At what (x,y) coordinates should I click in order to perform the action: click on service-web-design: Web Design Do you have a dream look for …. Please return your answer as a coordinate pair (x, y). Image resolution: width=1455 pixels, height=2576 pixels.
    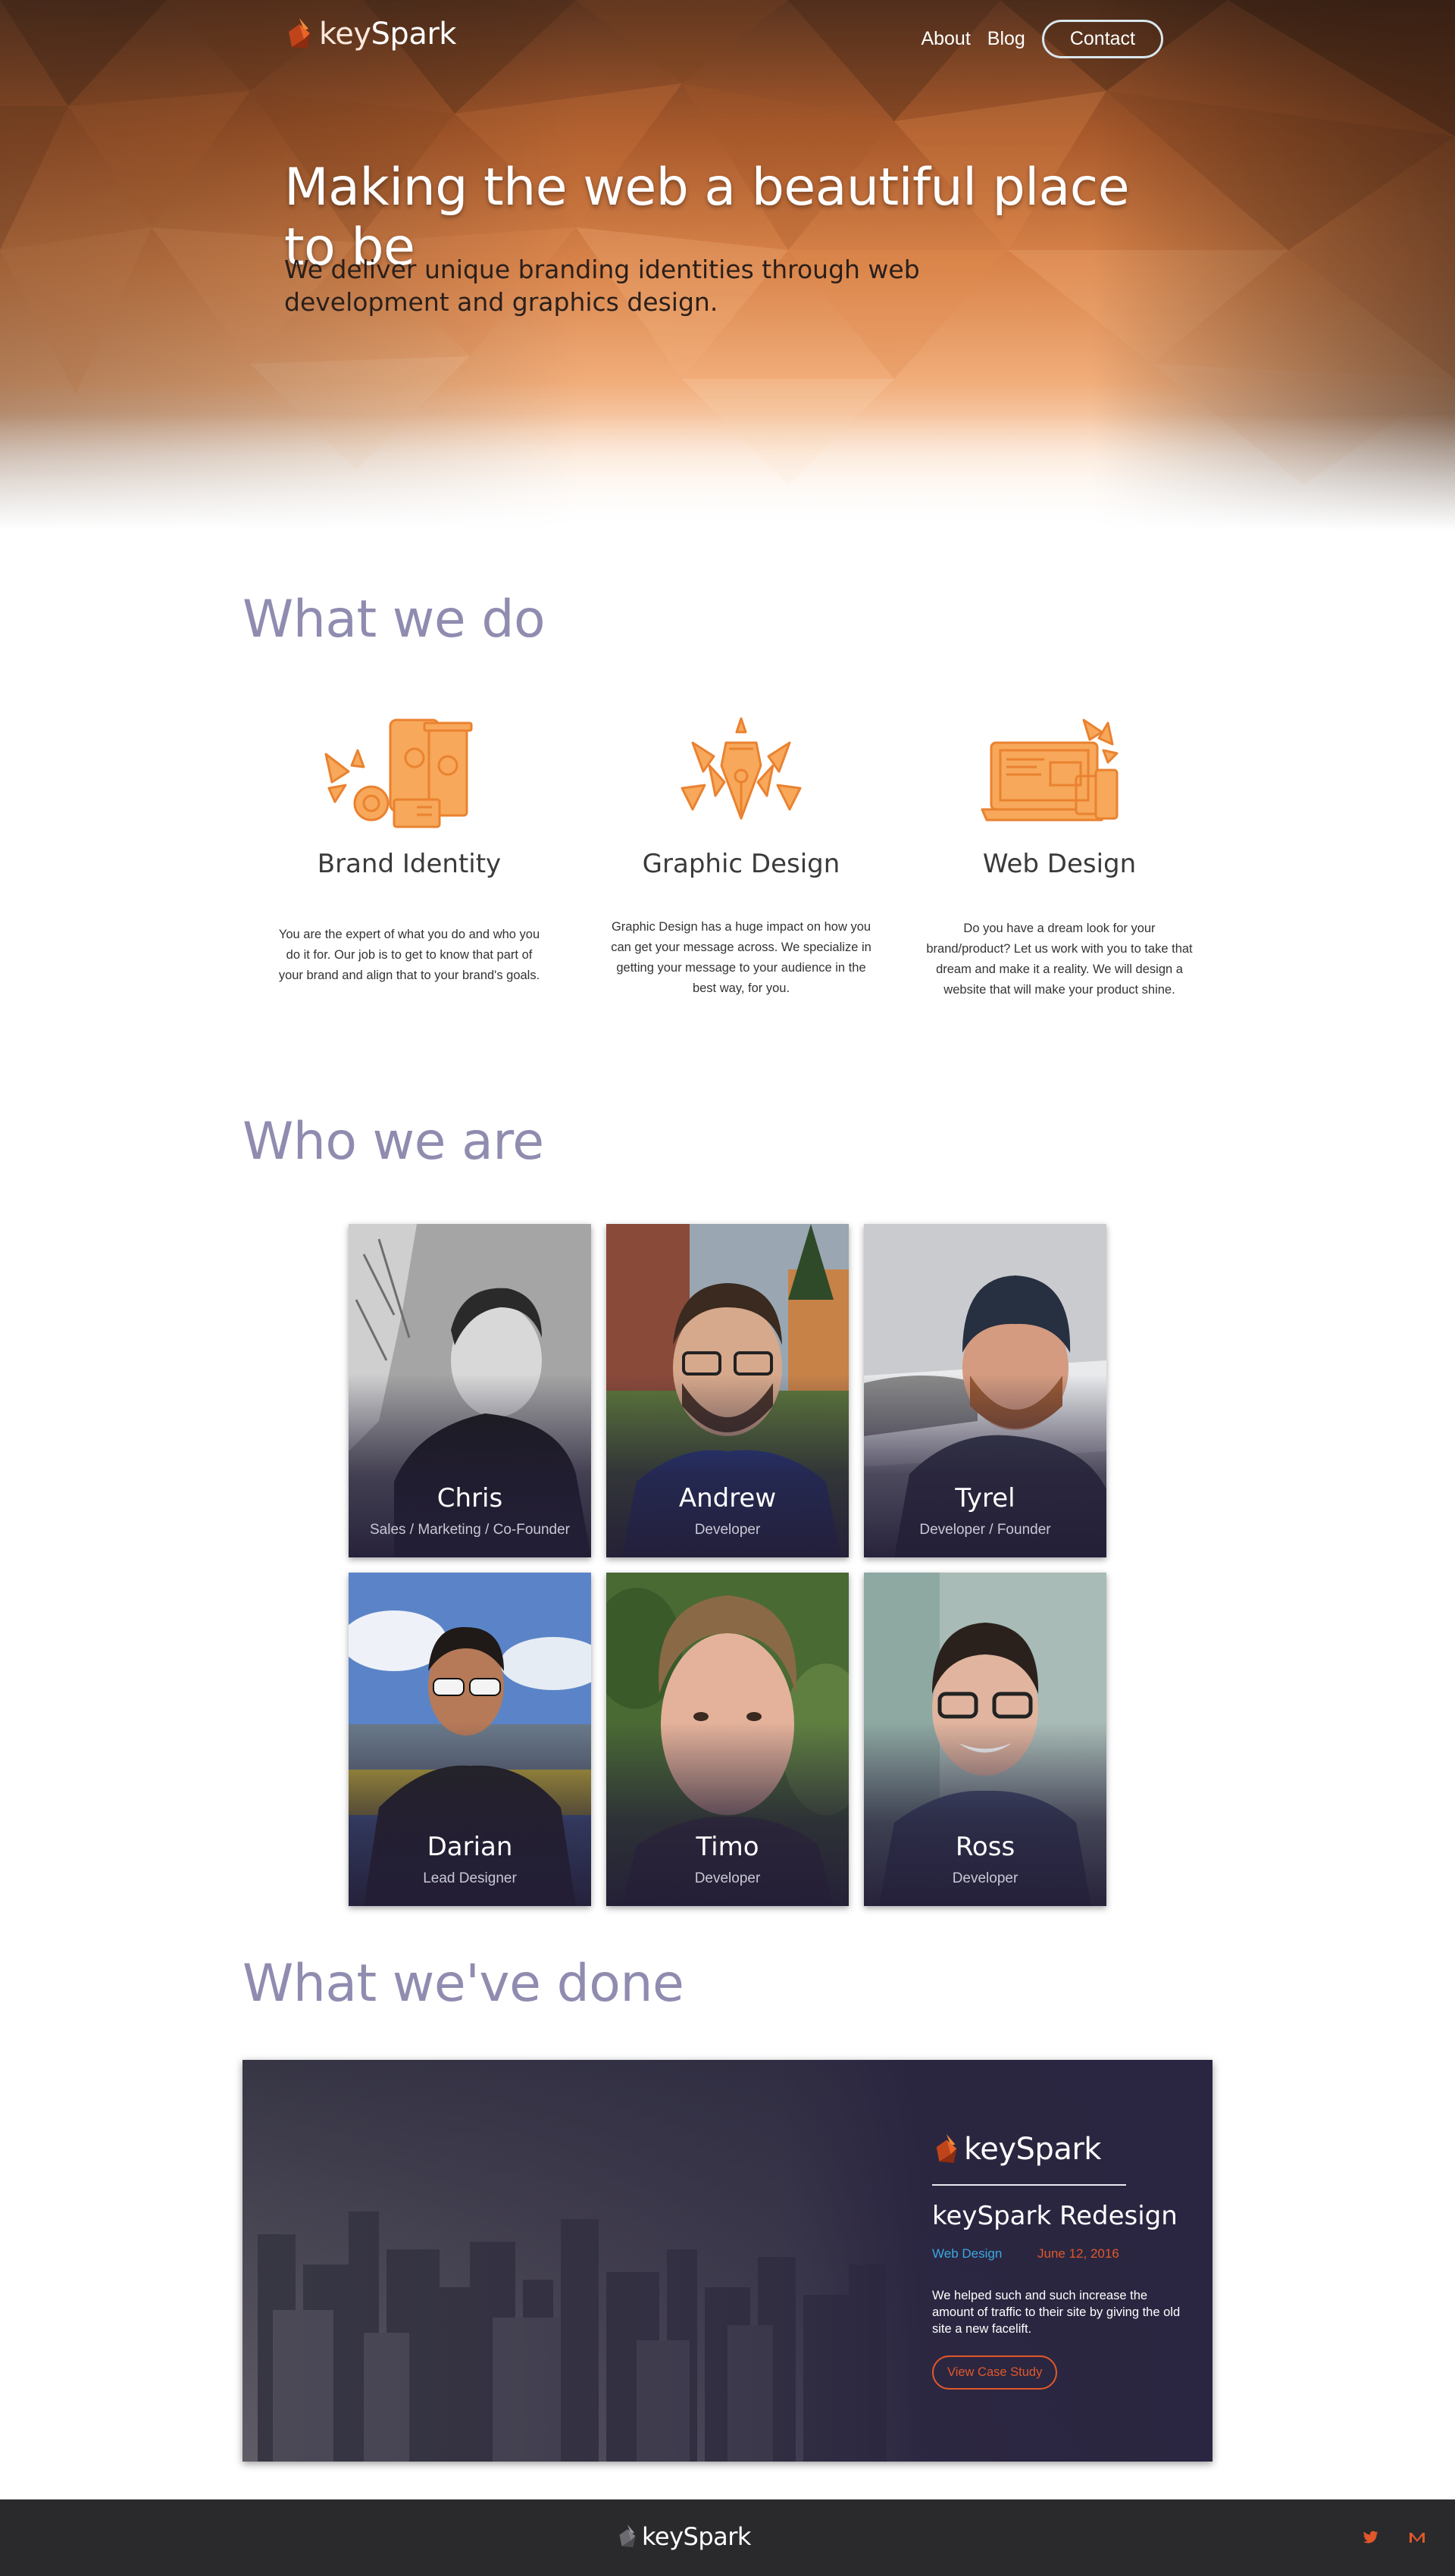
    Looking at the image, I should click on (1059, 856).